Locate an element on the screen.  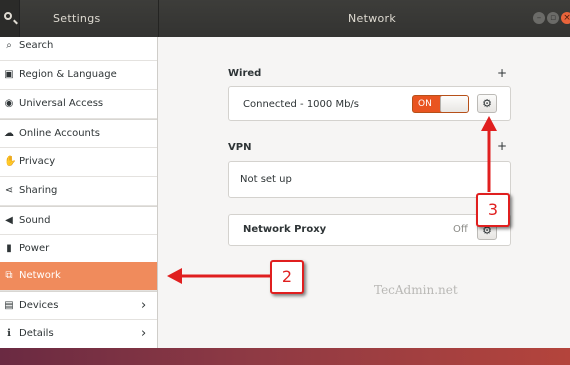
search-icon: ⌕ is located at coordinates (9, 45).